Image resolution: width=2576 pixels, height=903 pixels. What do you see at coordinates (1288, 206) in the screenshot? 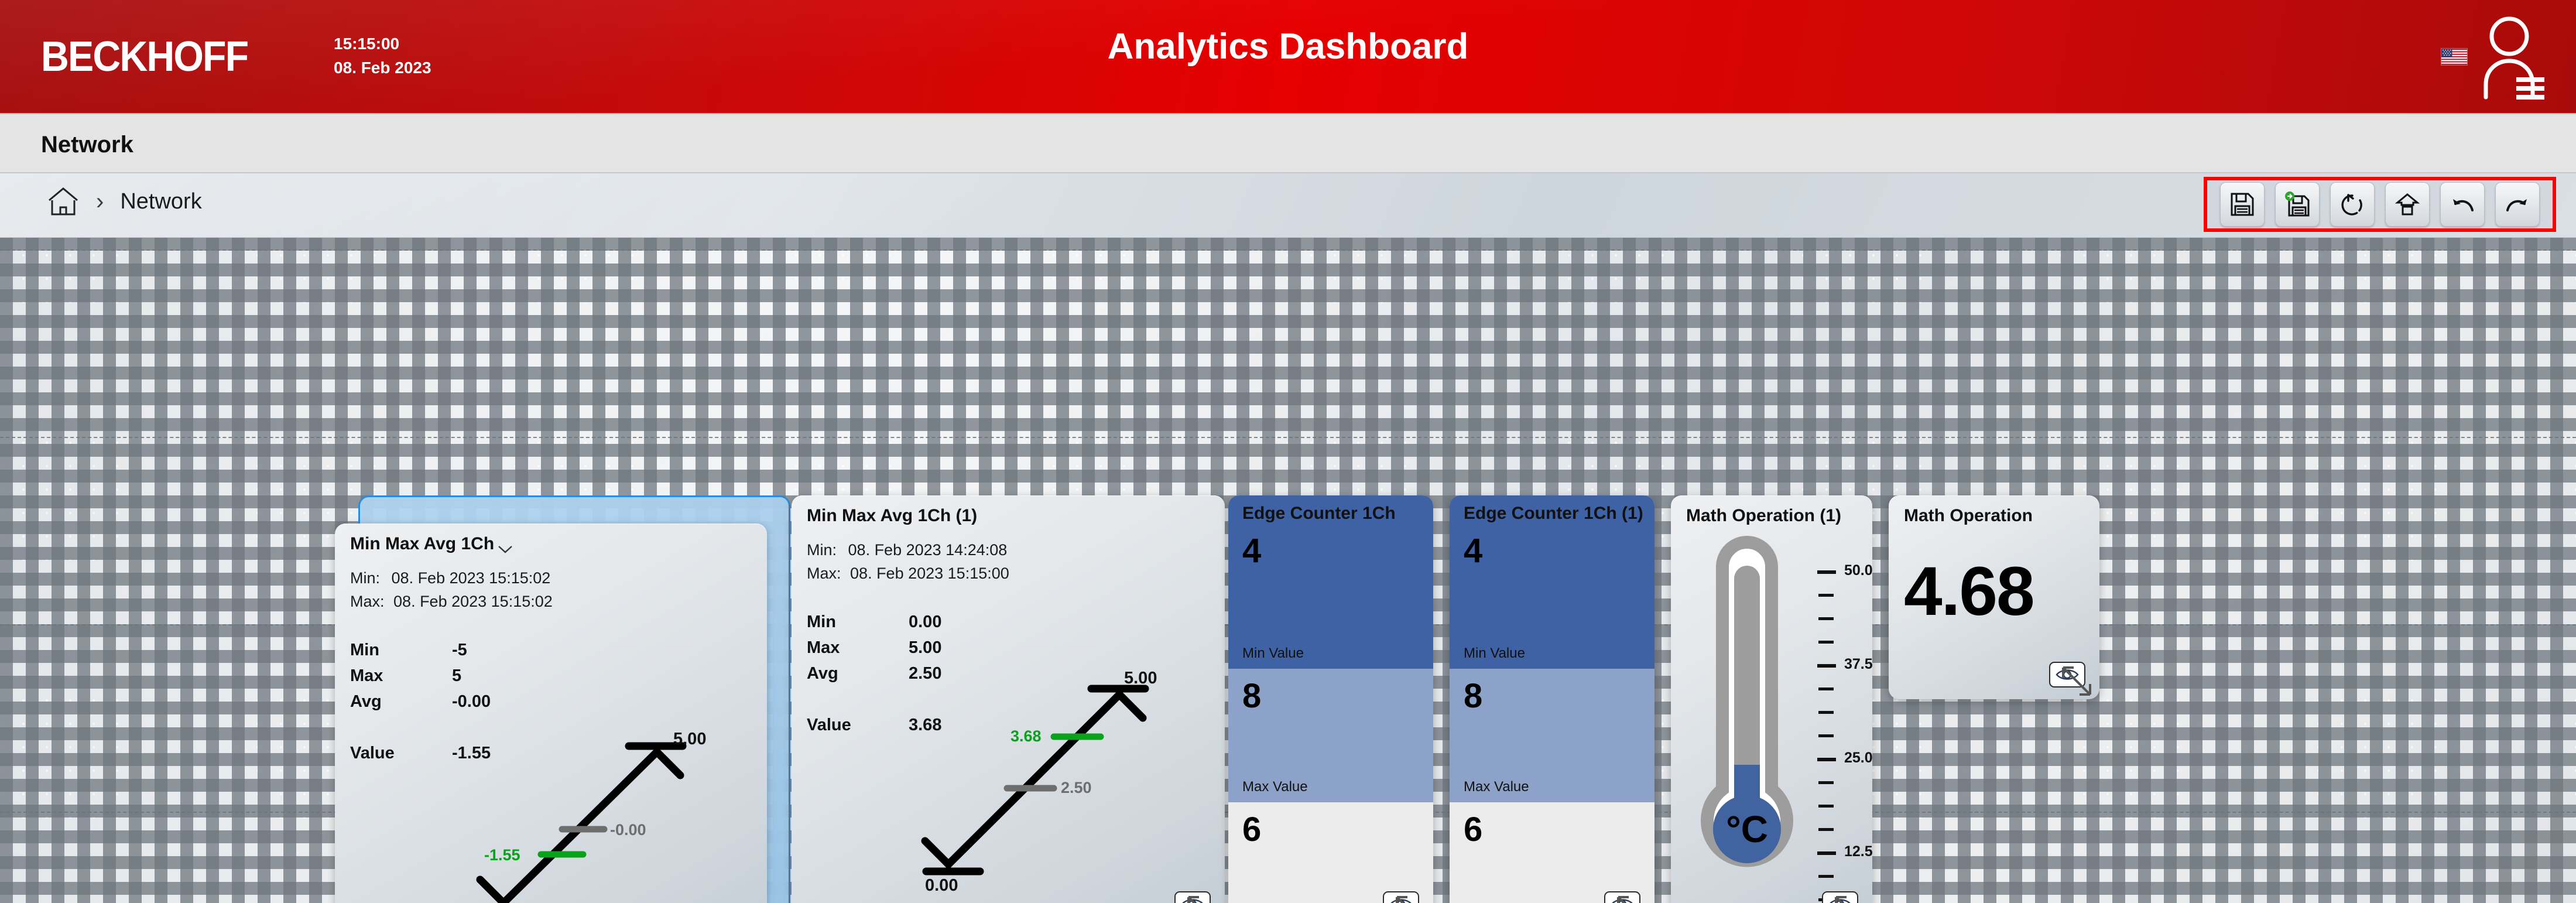
I see `breadcrumb-bar: › Network` at bounding box center [1288, 206].